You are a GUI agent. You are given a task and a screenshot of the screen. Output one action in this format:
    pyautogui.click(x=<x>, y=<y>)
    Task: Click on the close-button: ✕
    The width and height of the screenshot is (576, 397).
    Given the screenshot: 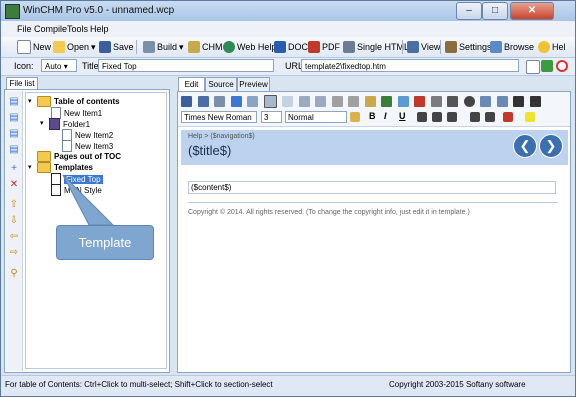 What is the action you would take?
    pyautogui.click(x=532, y=11)
    